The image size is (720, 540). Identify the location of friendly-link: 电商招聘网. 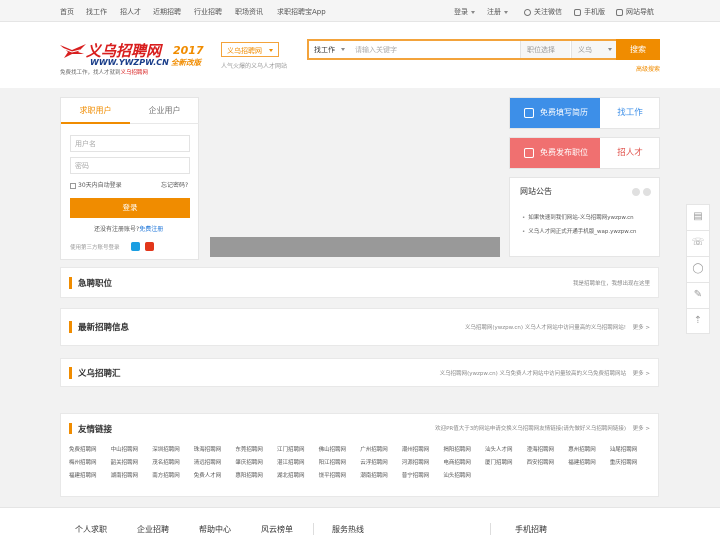
(457, 462).